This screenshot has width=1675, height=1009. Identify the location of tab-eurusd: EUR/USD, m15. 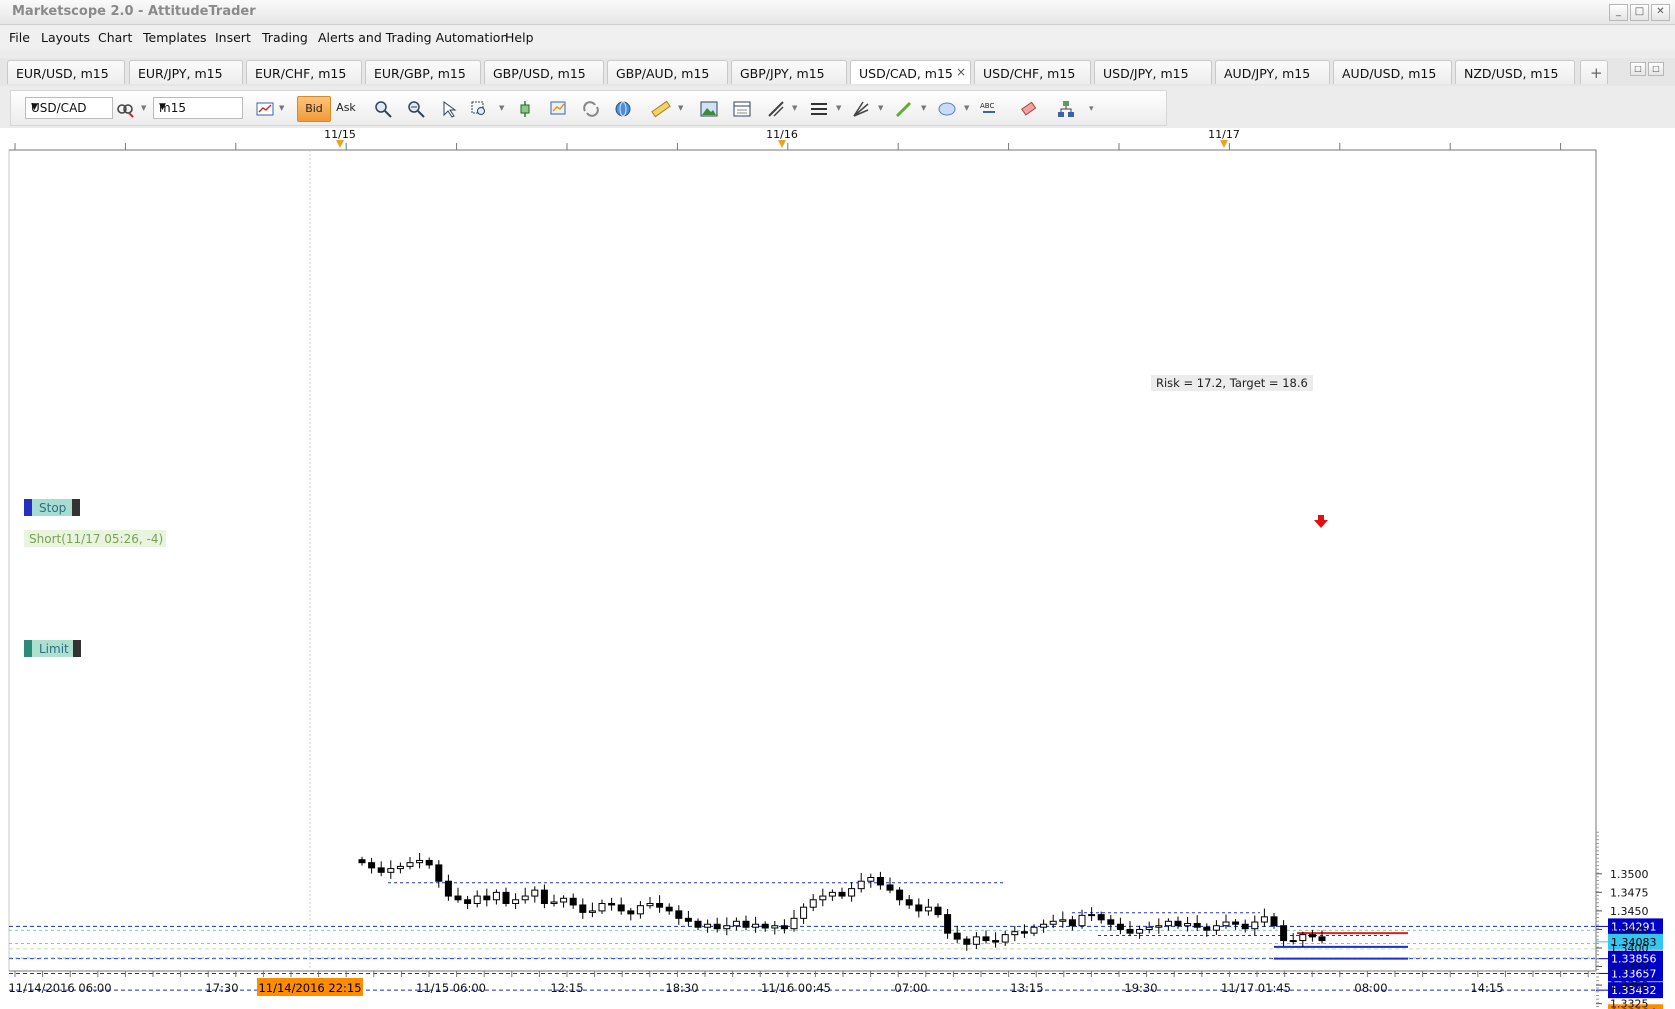
(66, 72).